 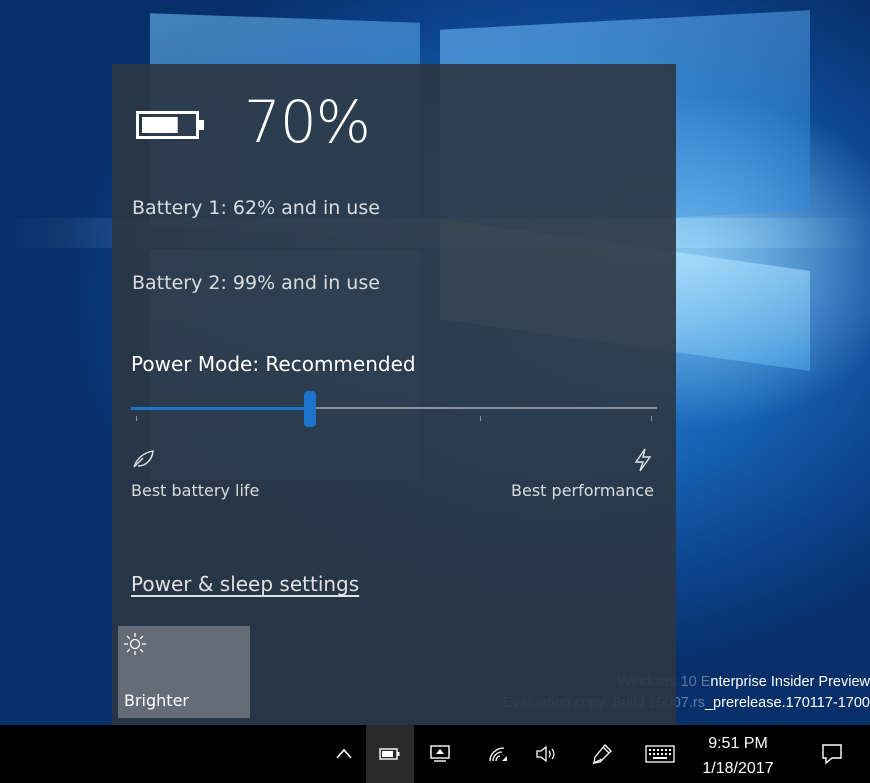 I want to click on slider-thumb, so click(x=309, y=409).